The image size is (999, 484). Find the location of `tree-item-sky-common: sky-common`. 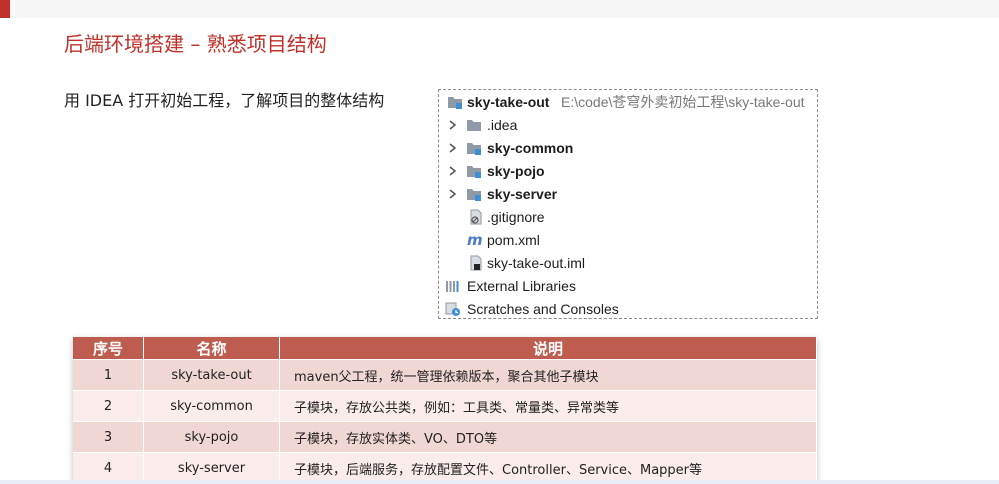

tree-item-sky-common: sky-common is located at coordinates (628, 148).